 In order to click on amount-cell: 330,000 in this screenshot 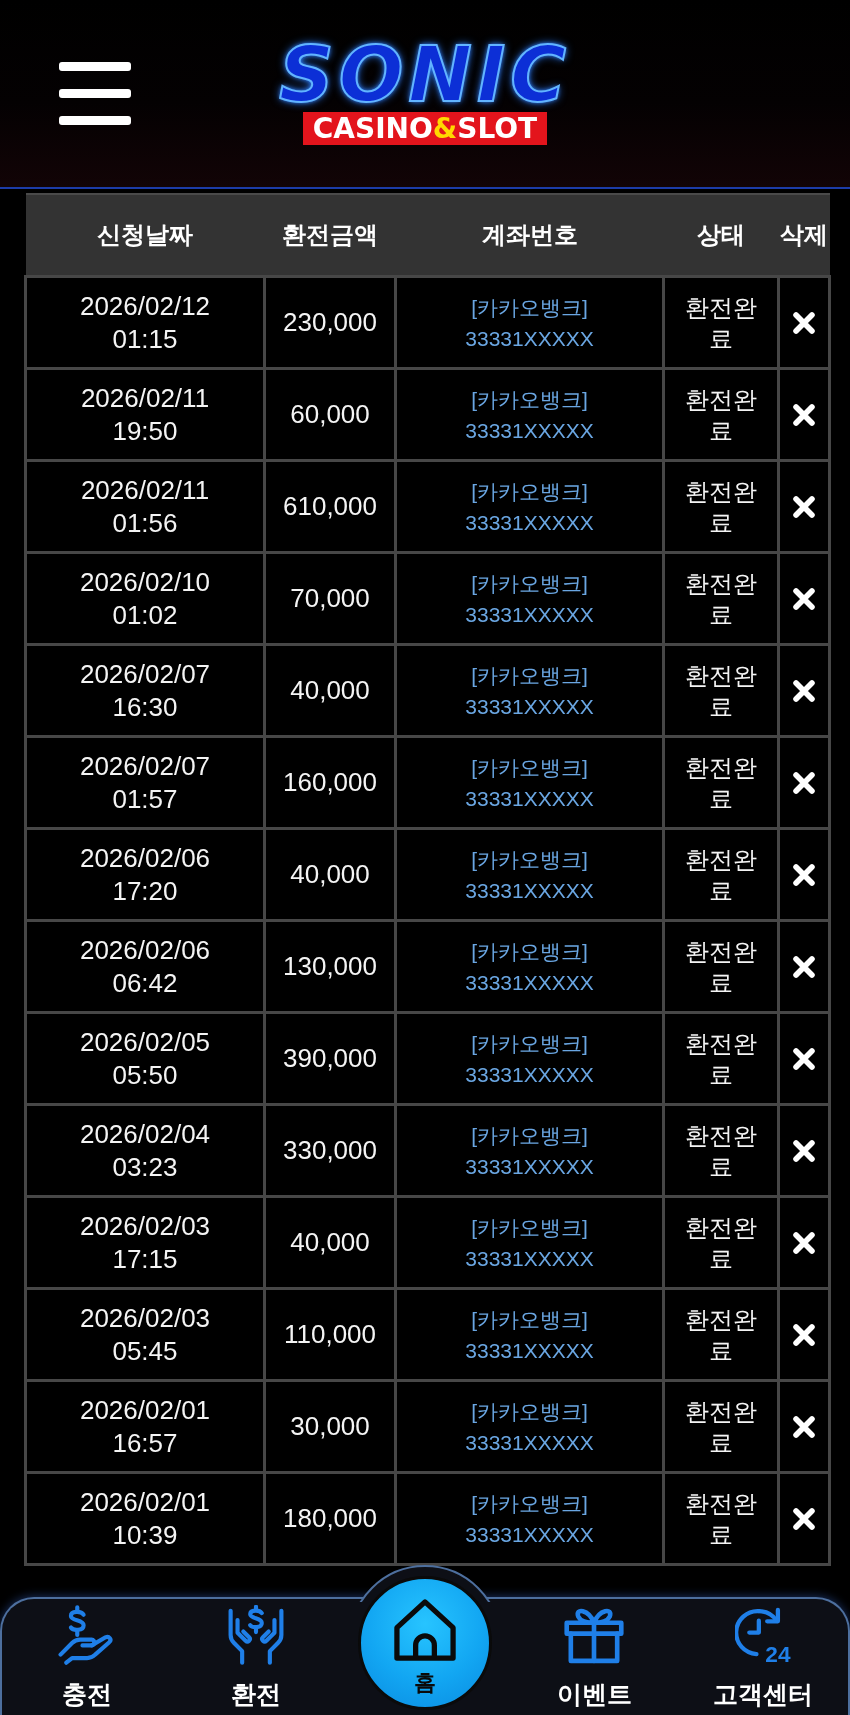, I will do `click(330, 1150)`.